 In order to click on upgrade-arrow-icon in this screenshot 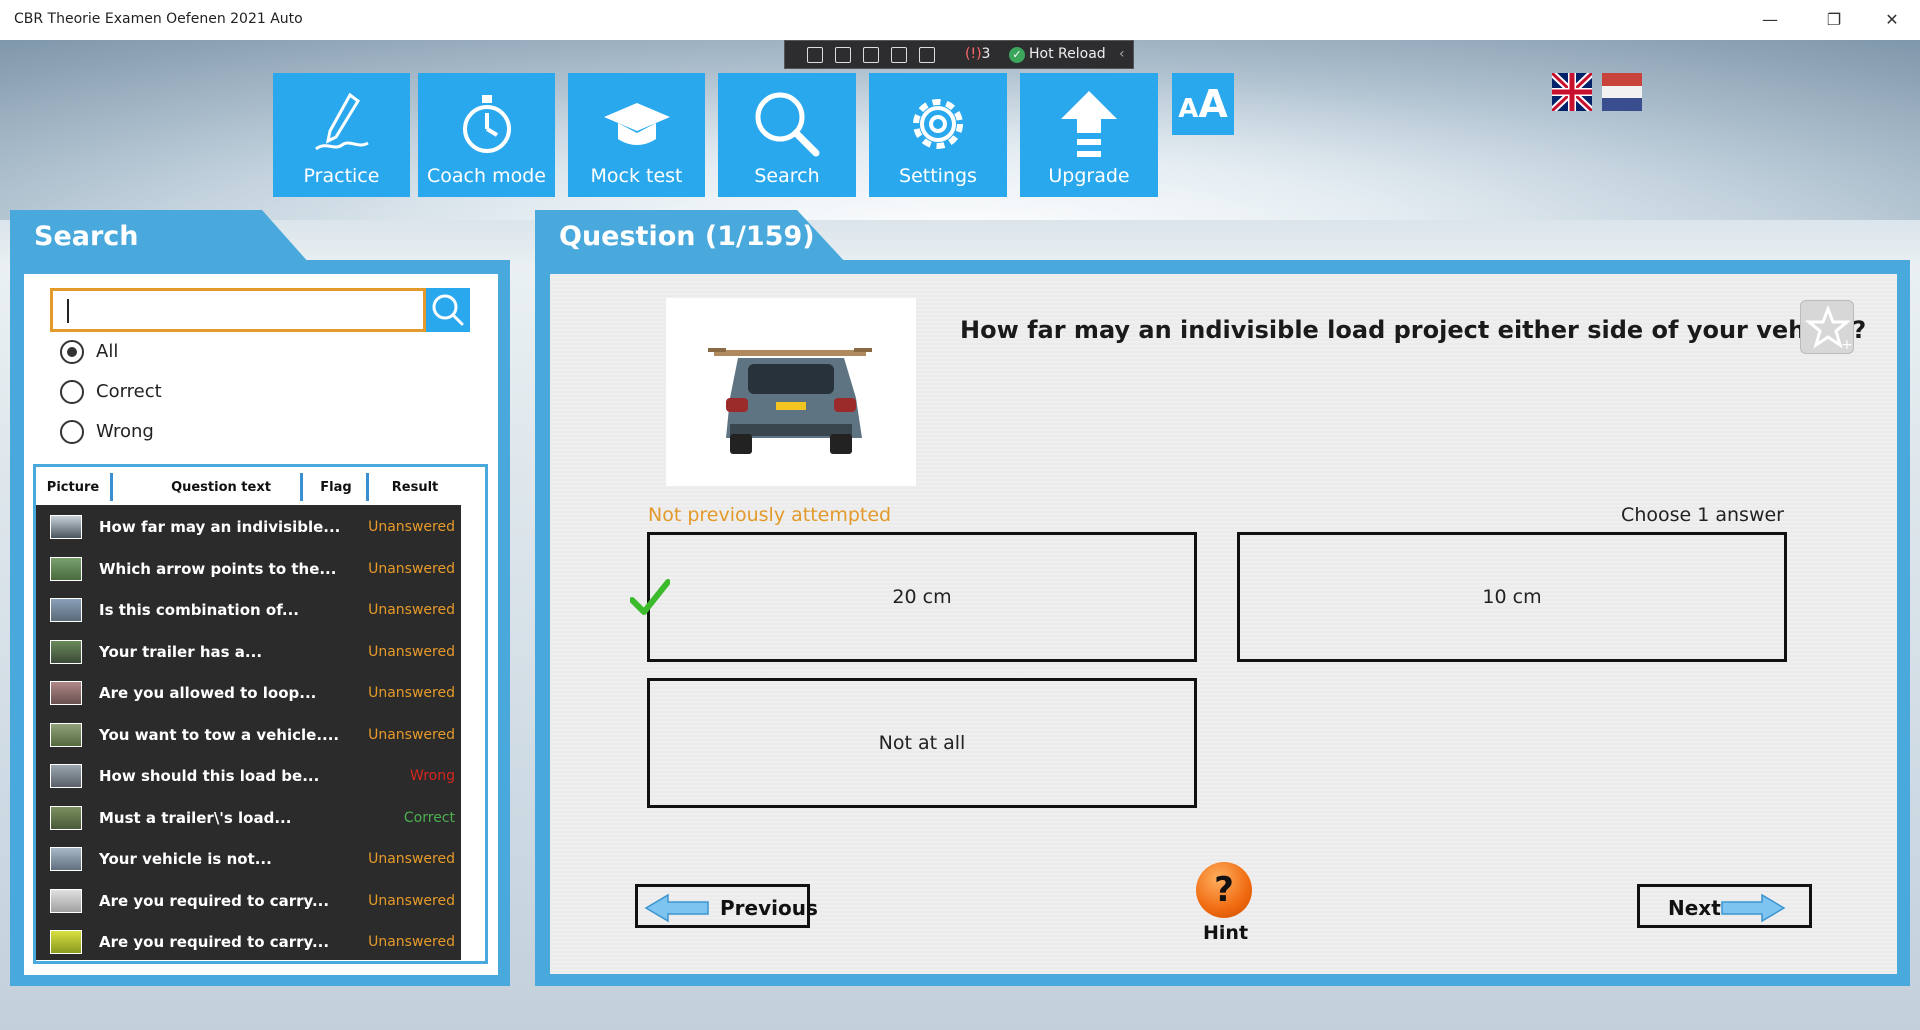, I will do `click(1089, 124)`.